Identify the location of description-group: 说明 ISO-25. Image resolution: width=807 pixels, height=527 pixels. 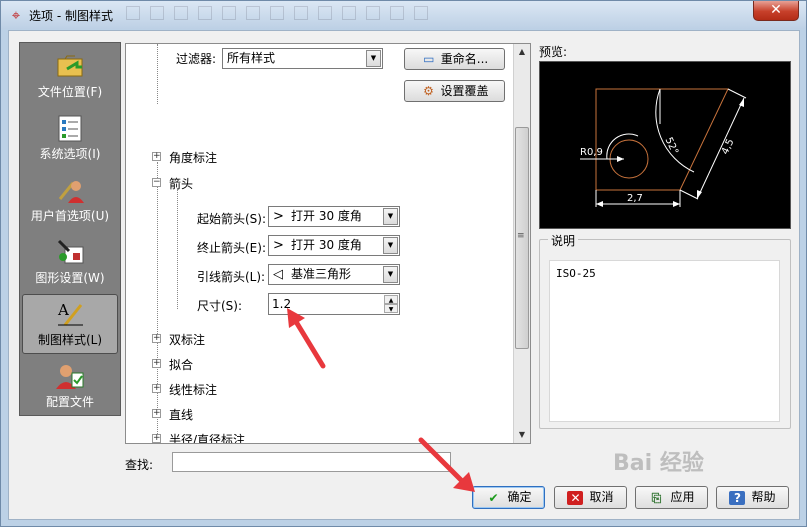
(665, 330).